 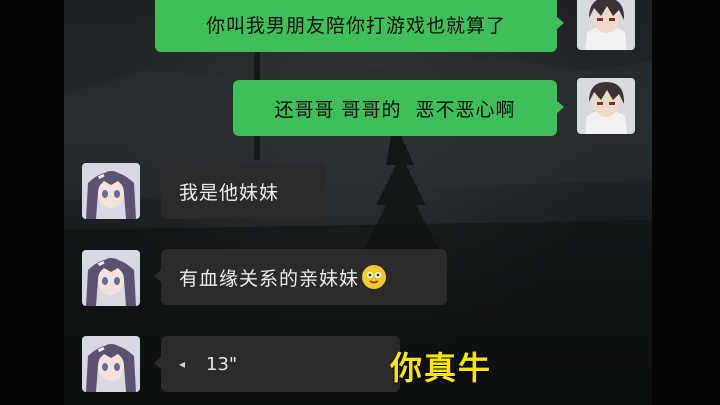 I want to click on voice-wave-icon: ◂, so click(x=183, y=364).